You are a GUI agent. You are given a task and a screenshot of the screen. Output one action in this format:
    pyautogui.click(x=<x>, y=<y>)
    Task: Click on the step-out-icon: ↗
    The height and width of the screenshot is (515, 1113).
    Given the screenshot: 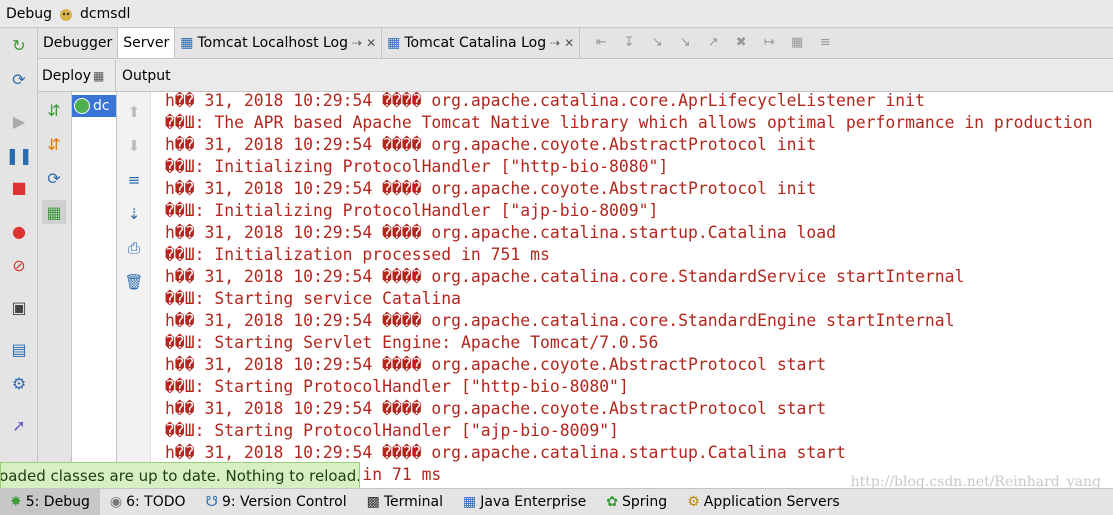 What is the action you would take?
    pyautogui.click(x=713, y=43)
    